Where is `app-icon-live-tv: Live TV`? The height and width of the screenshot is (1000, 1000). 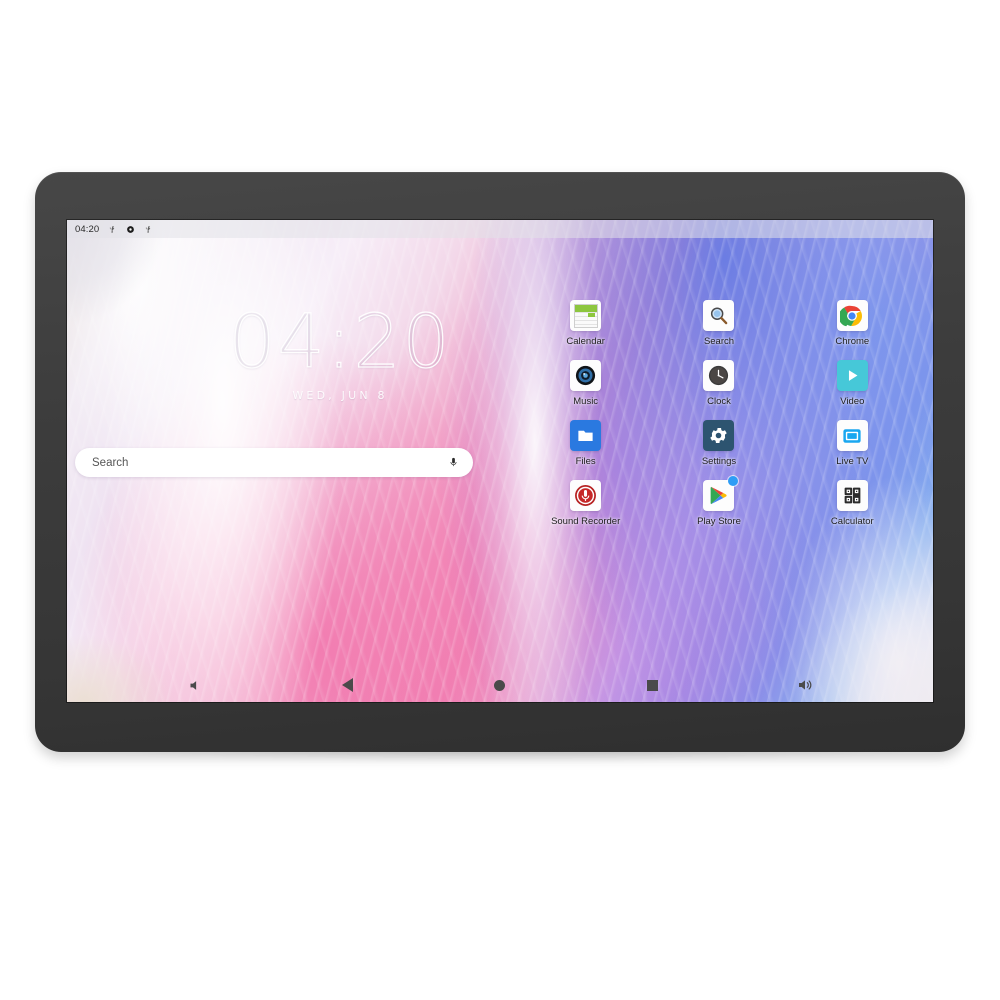 app-icon-live-tv: Live TV is located at coordinates (852, 443).